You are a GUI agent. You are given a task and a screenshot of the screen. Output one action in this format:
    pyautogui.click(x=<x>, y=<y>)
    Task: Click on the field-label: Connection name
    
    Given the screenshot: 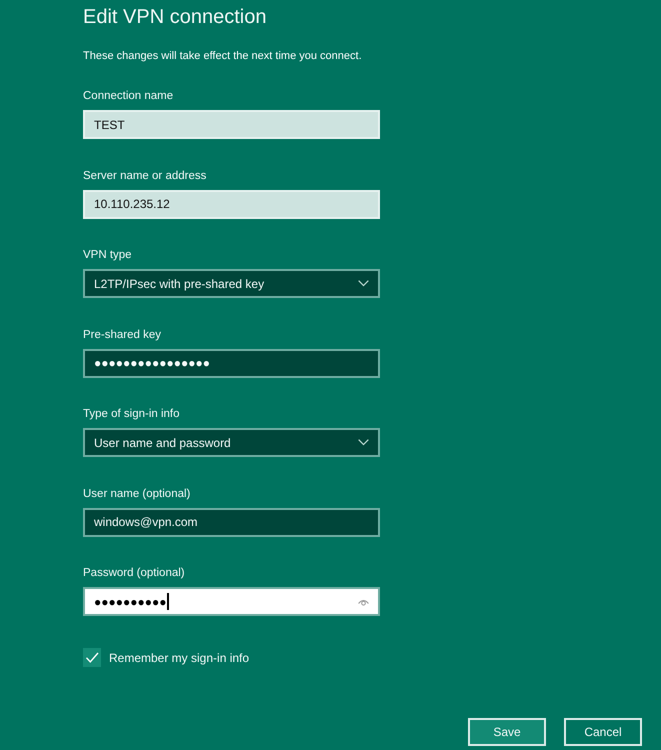 What is the action you would take?
    pyautogui.click(x=128, y=96)
    